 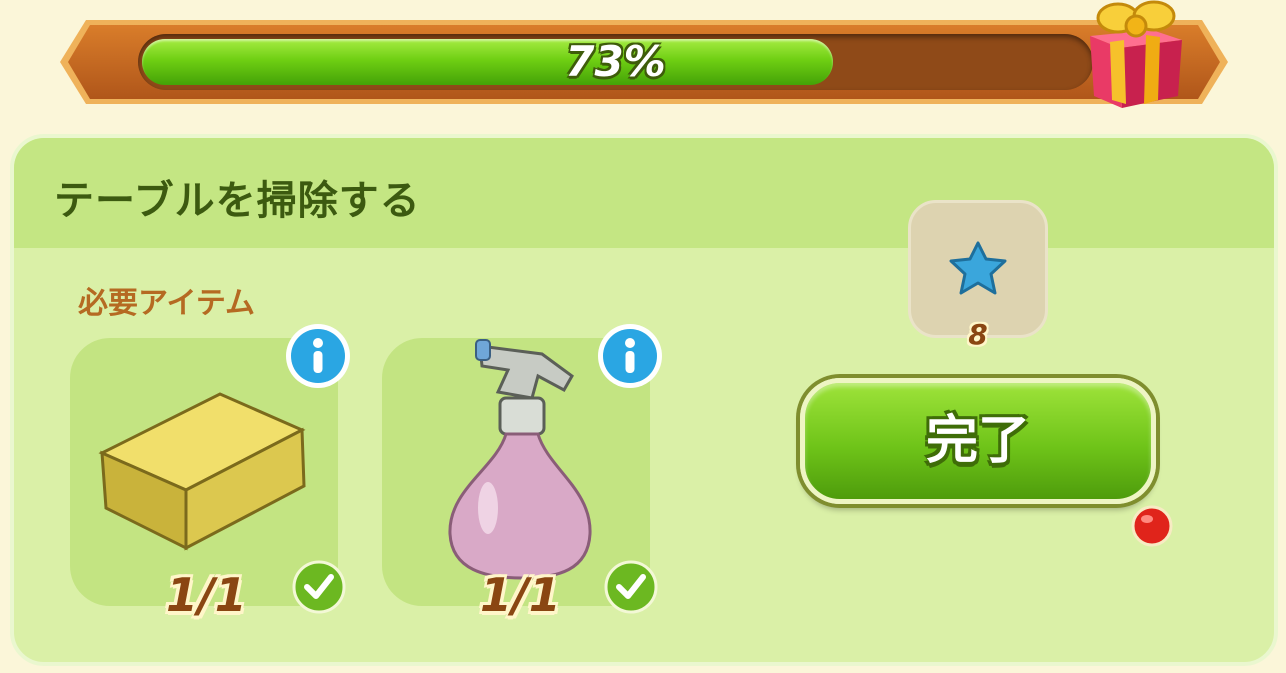 What do you see at coordinates (978, 334) in the screenshot?
I see `reward-count: 8` at bounding box center [978, 334].